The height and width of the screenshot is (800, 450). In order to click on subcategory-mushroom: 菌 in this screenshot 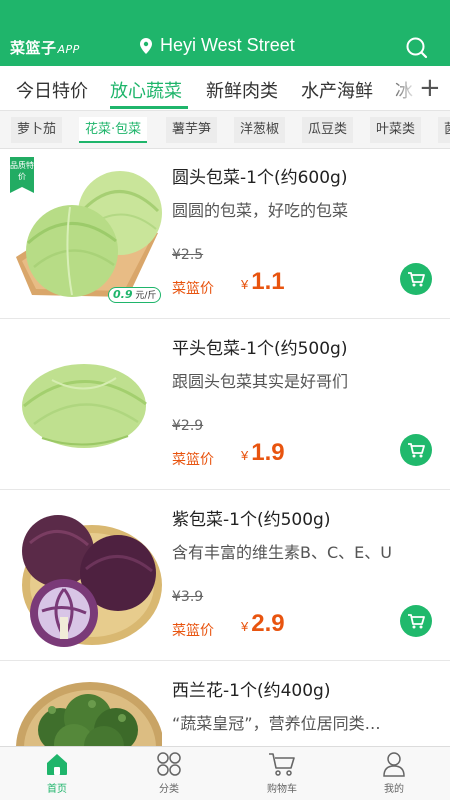, I will do `click(444, 130)`.